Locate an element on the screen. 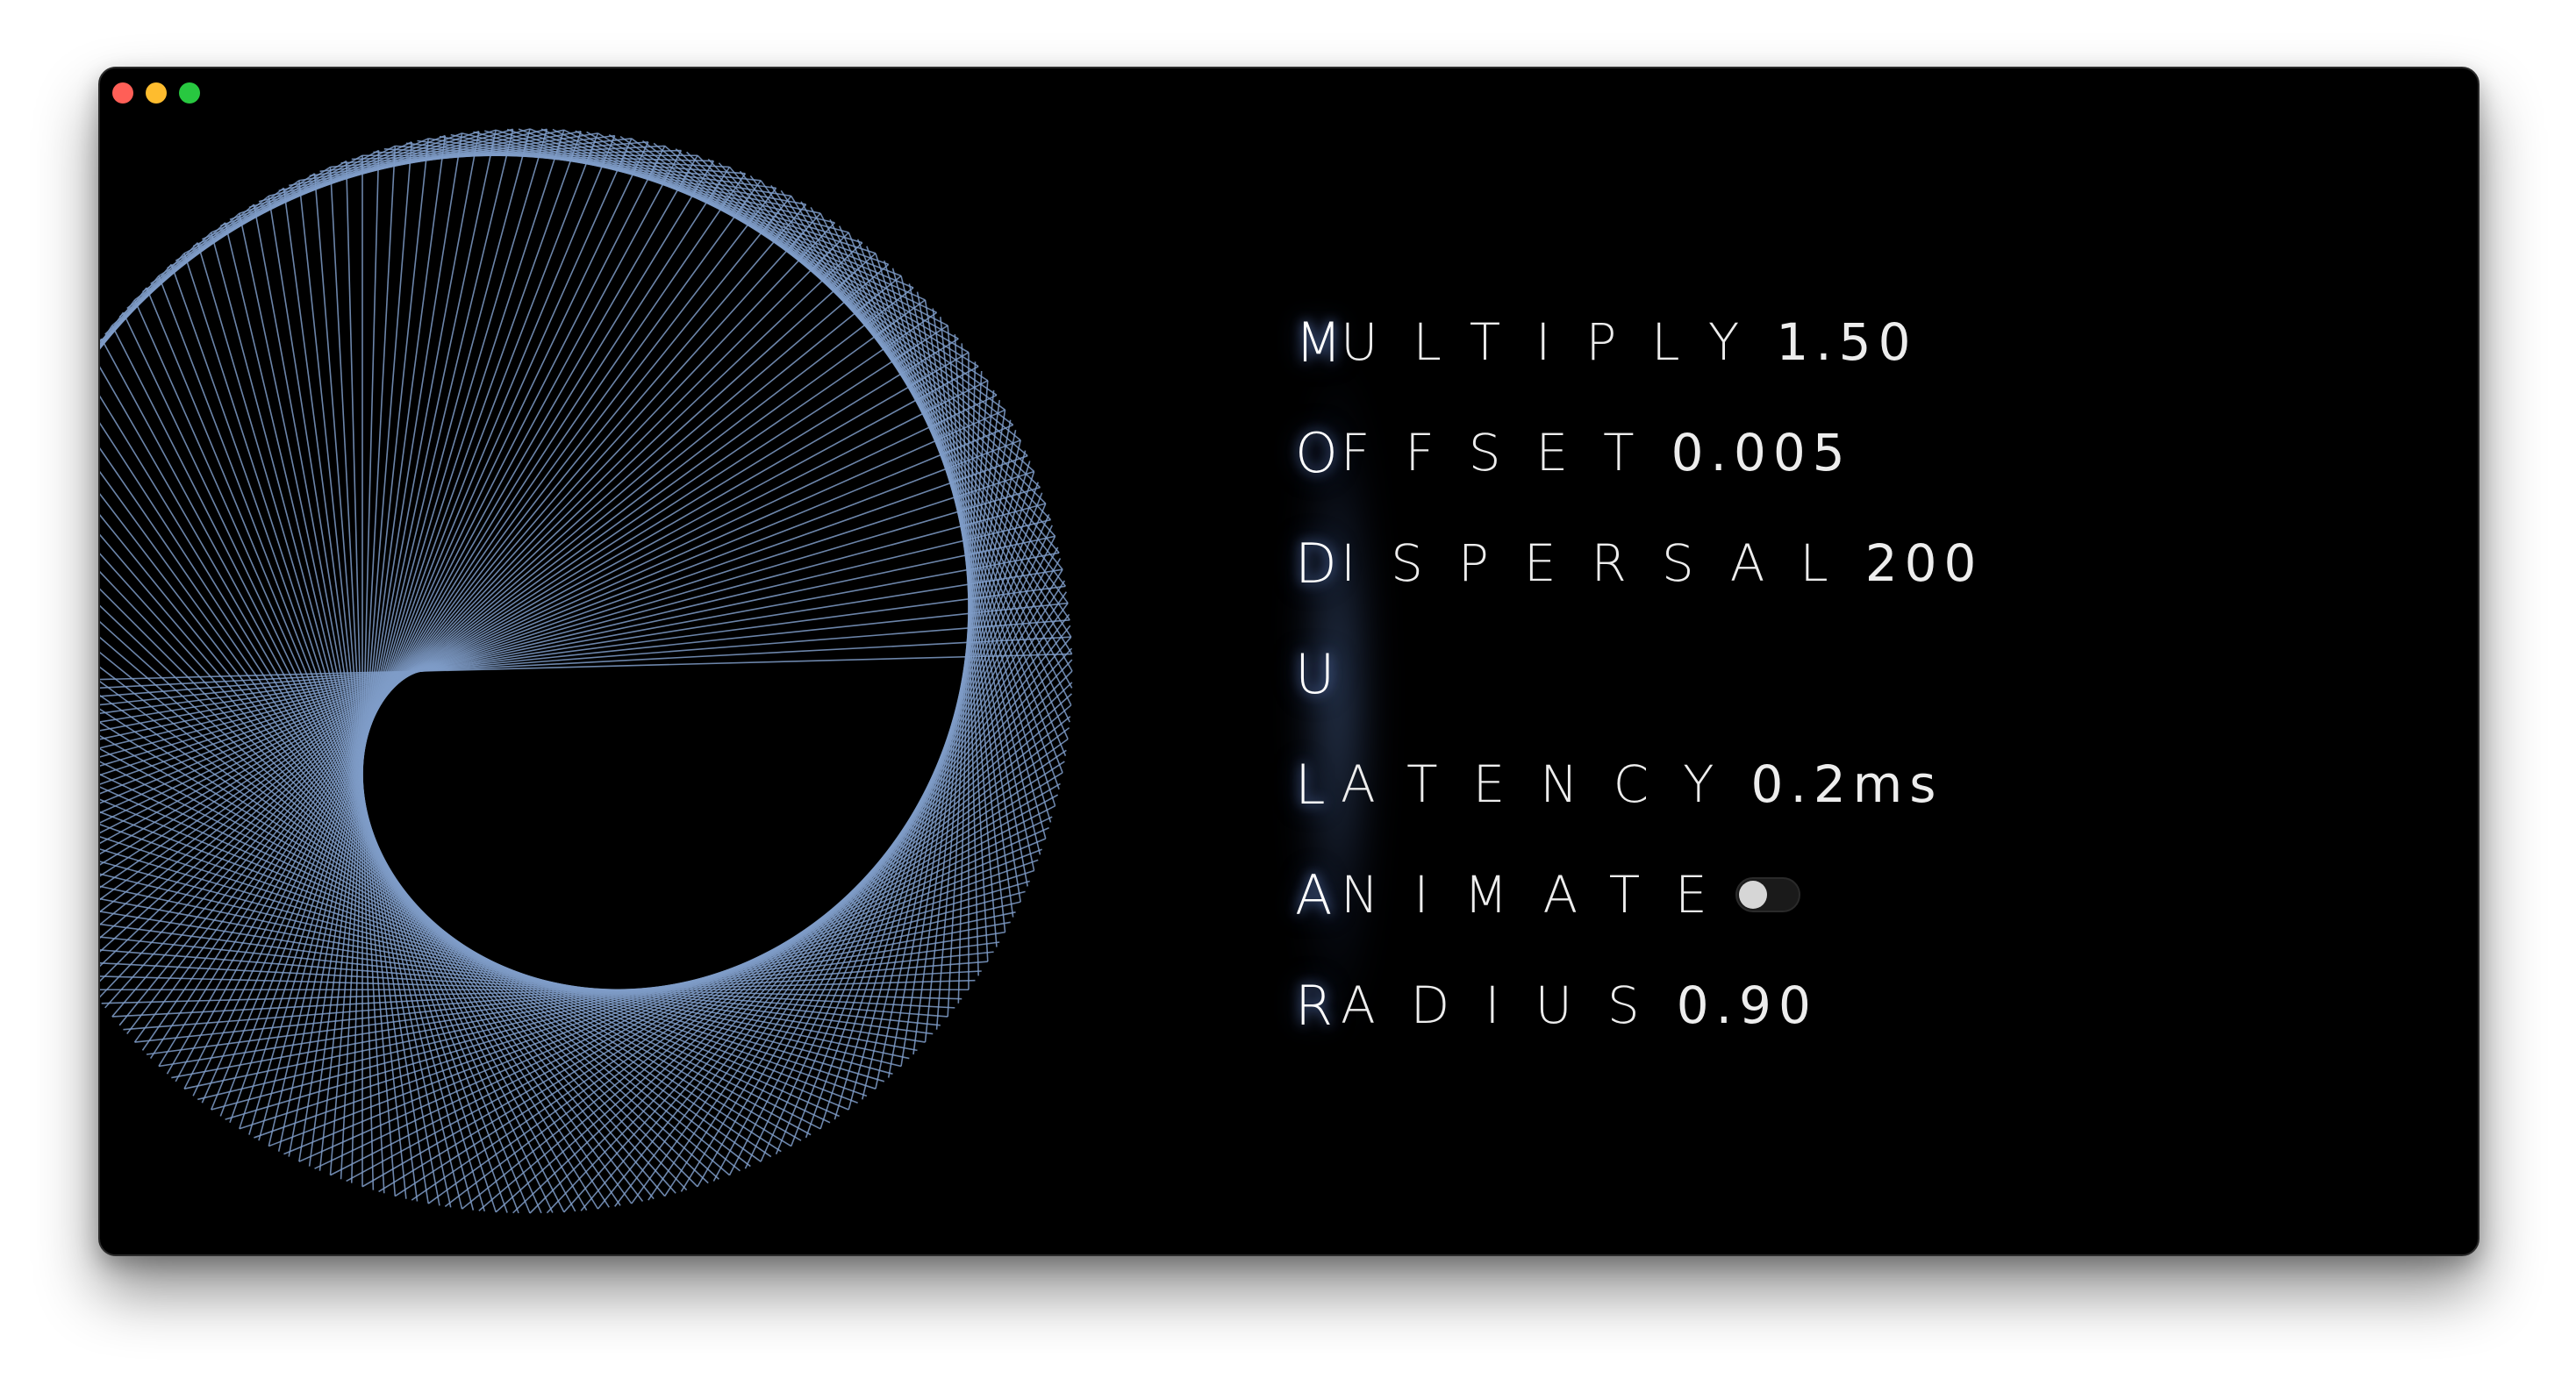  radius-label: ADIUS is located at coordinates (1508, 1005).